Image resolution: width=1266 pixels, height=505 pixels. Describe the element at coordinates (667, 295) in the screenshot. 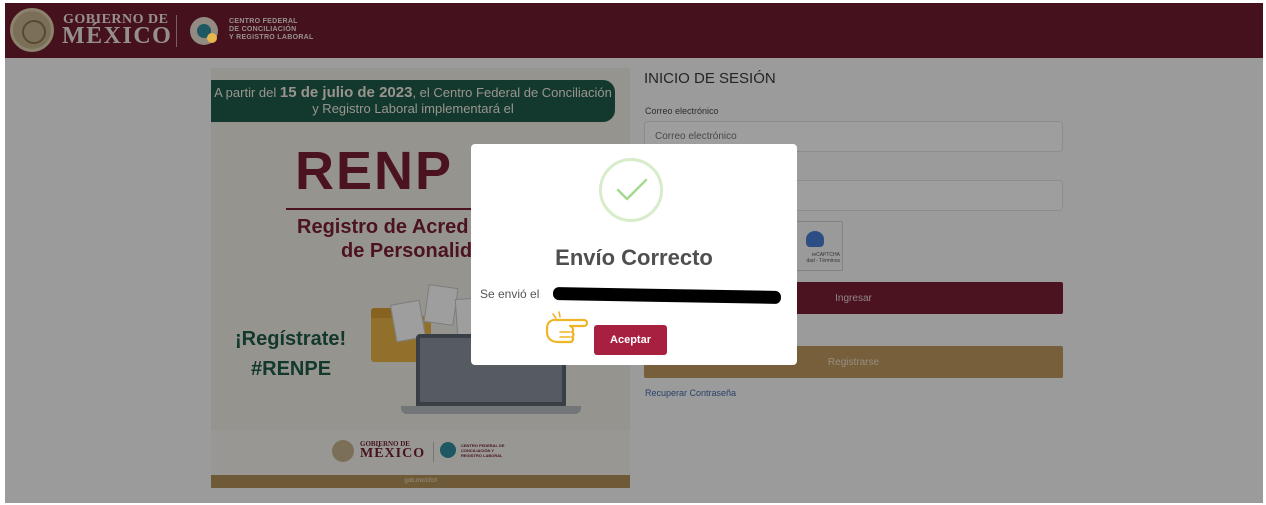

I see `redaction-mark` at that location.